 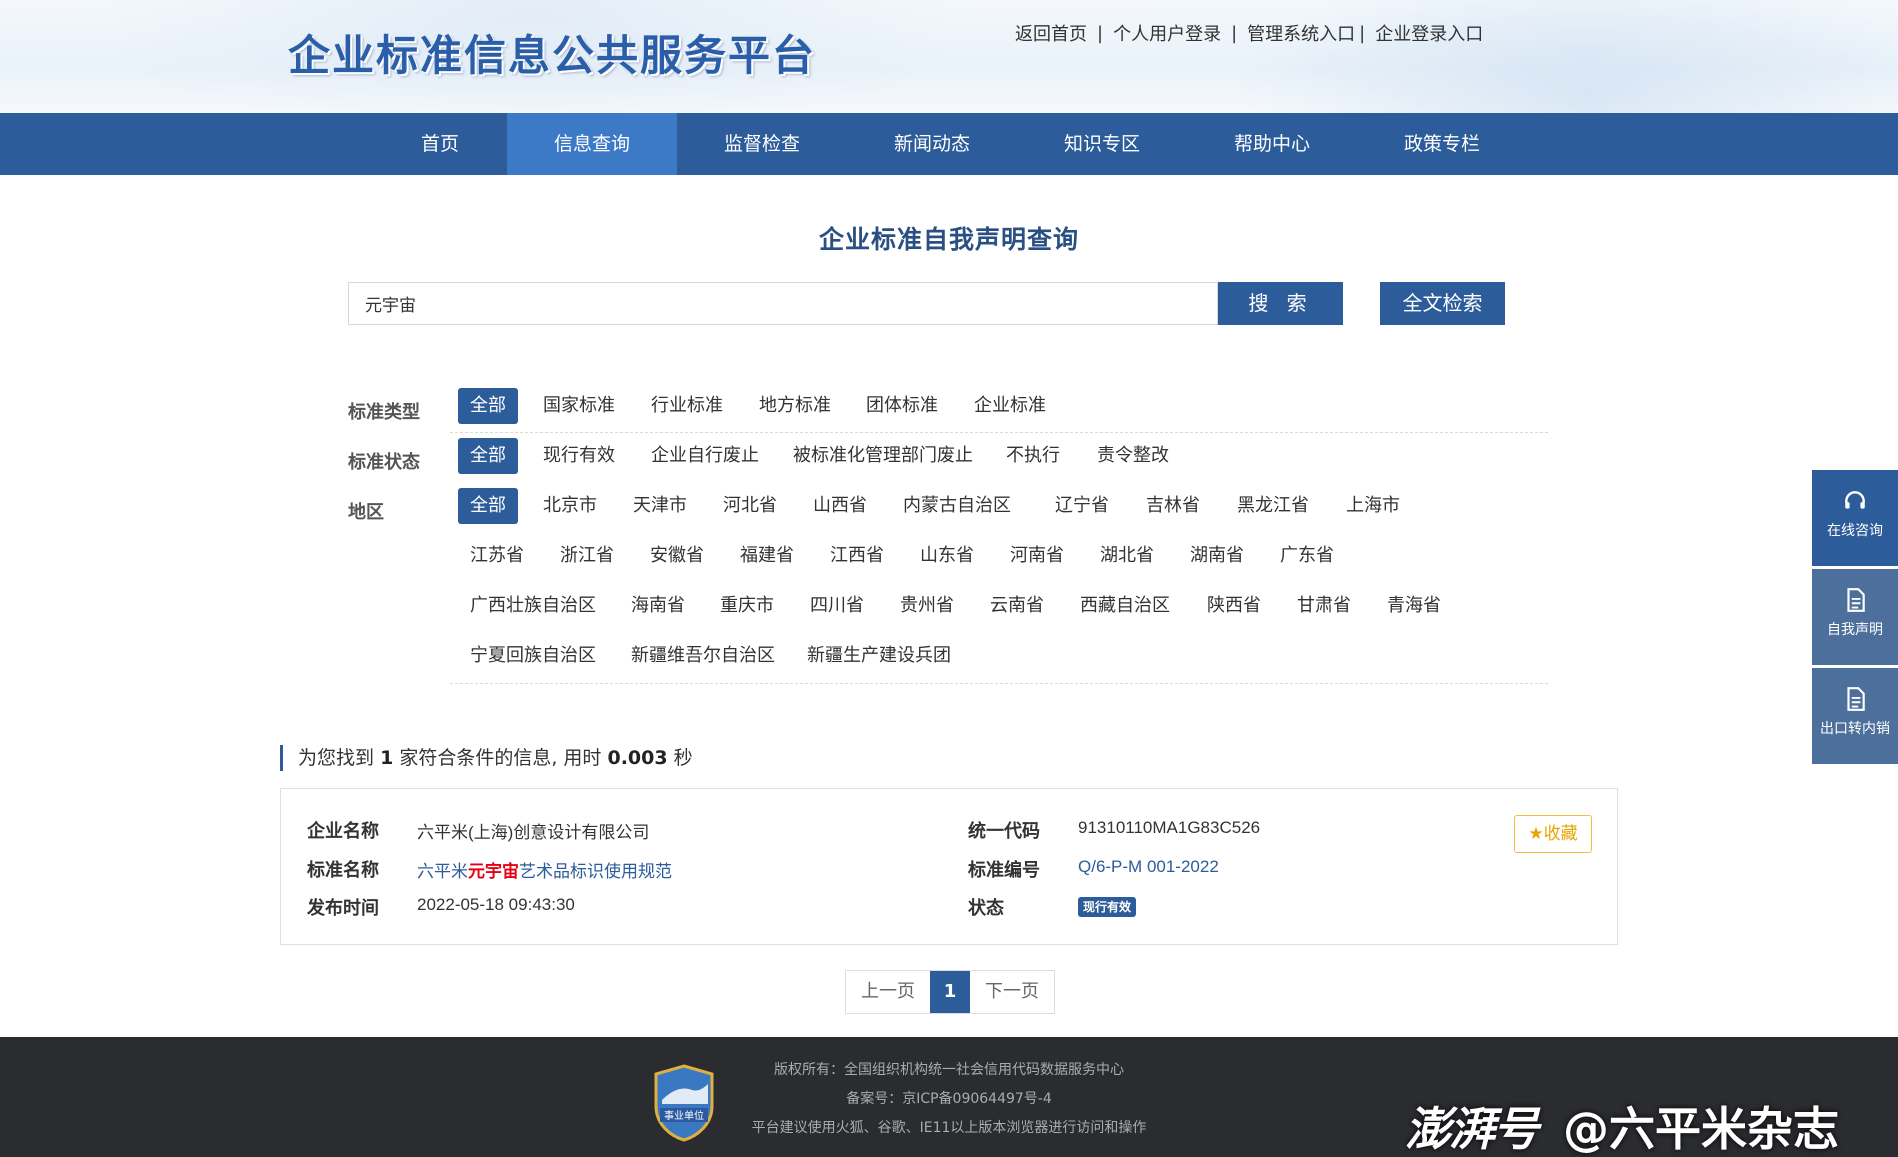 What do you see at coordinates (837, 606) in the screenshot?
I see `filter-region-item: 四川省` at bounding box center [837, 606].